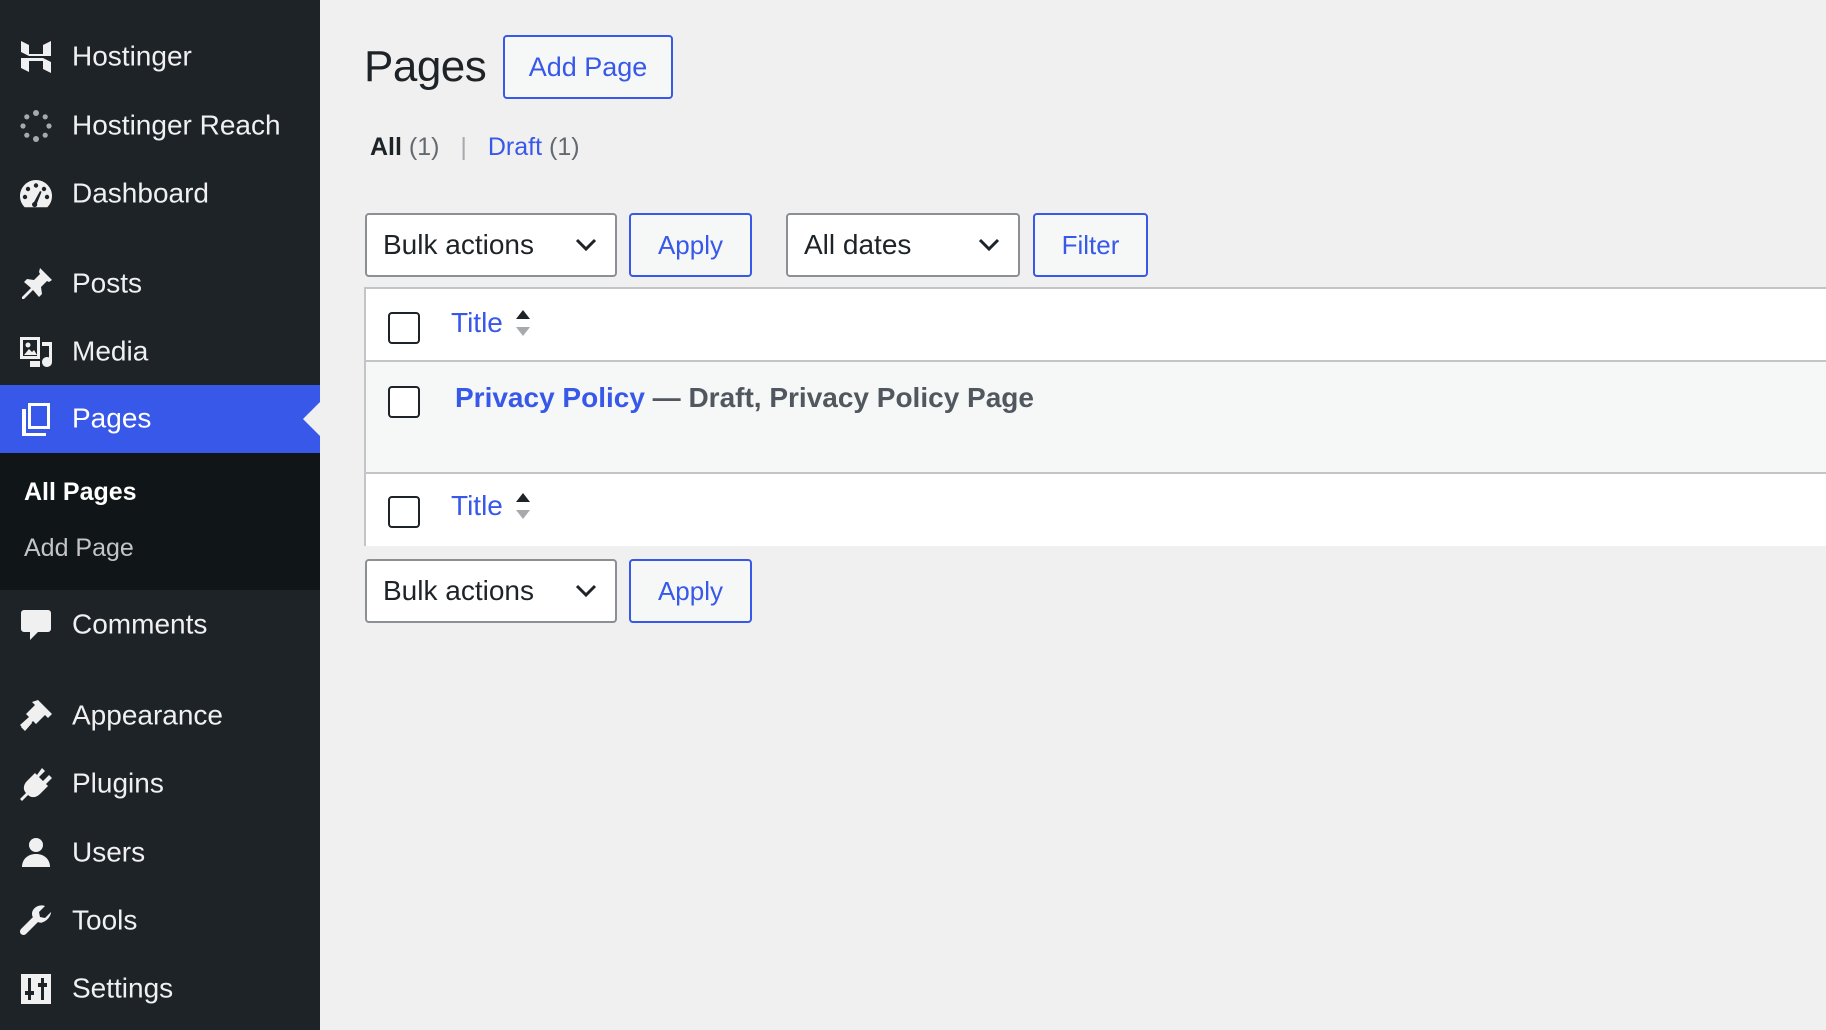  I want to click on sidebar-item-users: Users, so click(160, 853).